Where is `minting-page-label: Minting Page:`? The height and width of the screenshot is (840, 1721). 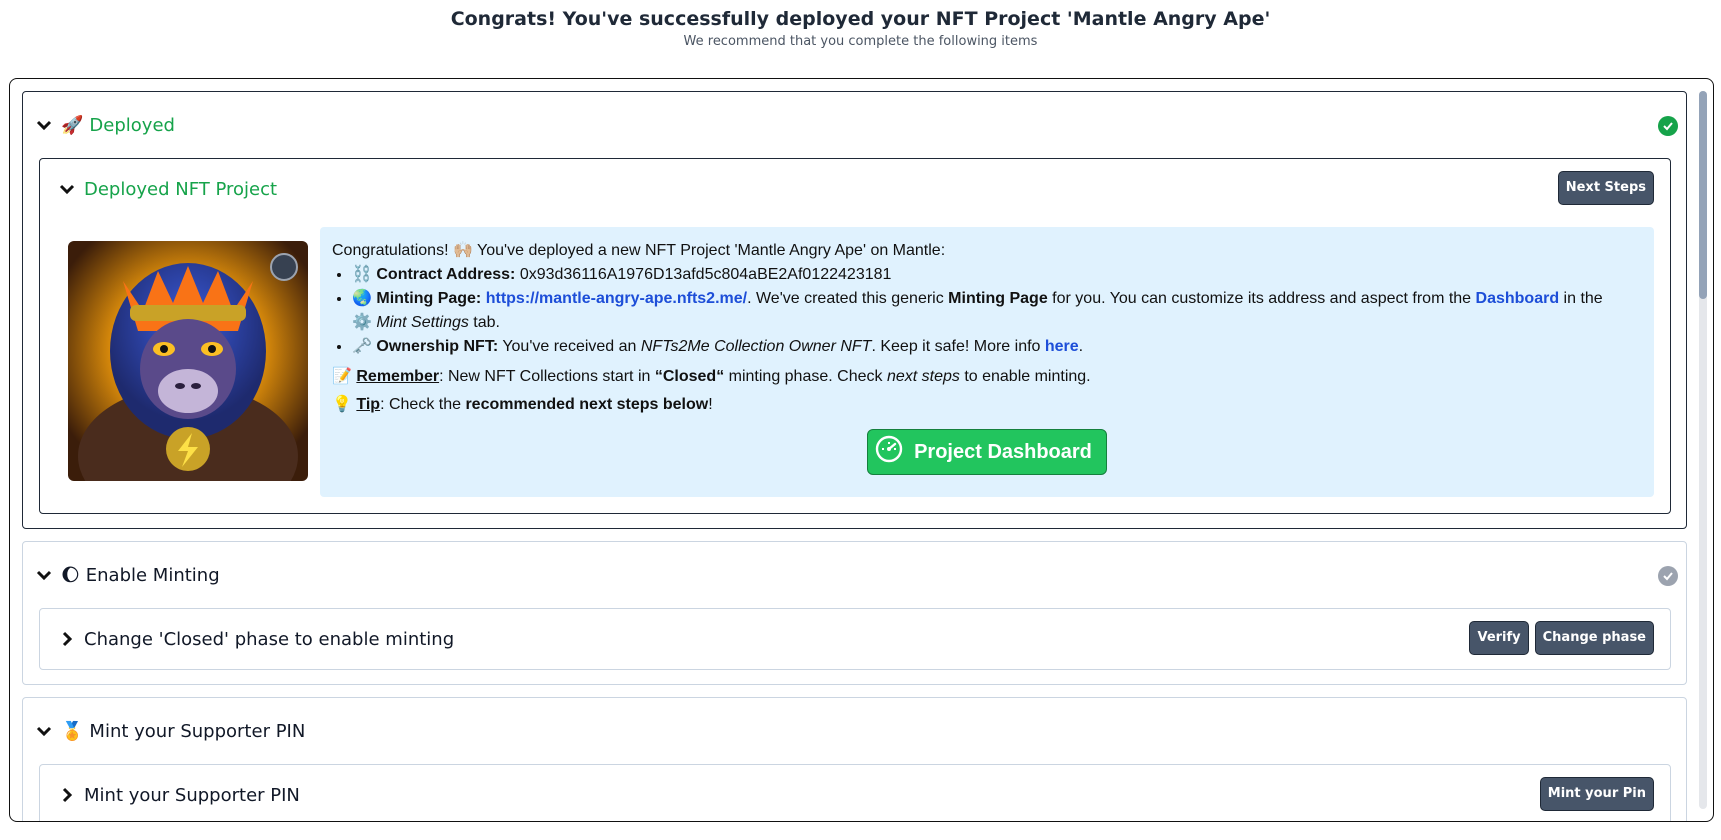 minting-page-label: Minting Page: is located at coordinates (429, 298).